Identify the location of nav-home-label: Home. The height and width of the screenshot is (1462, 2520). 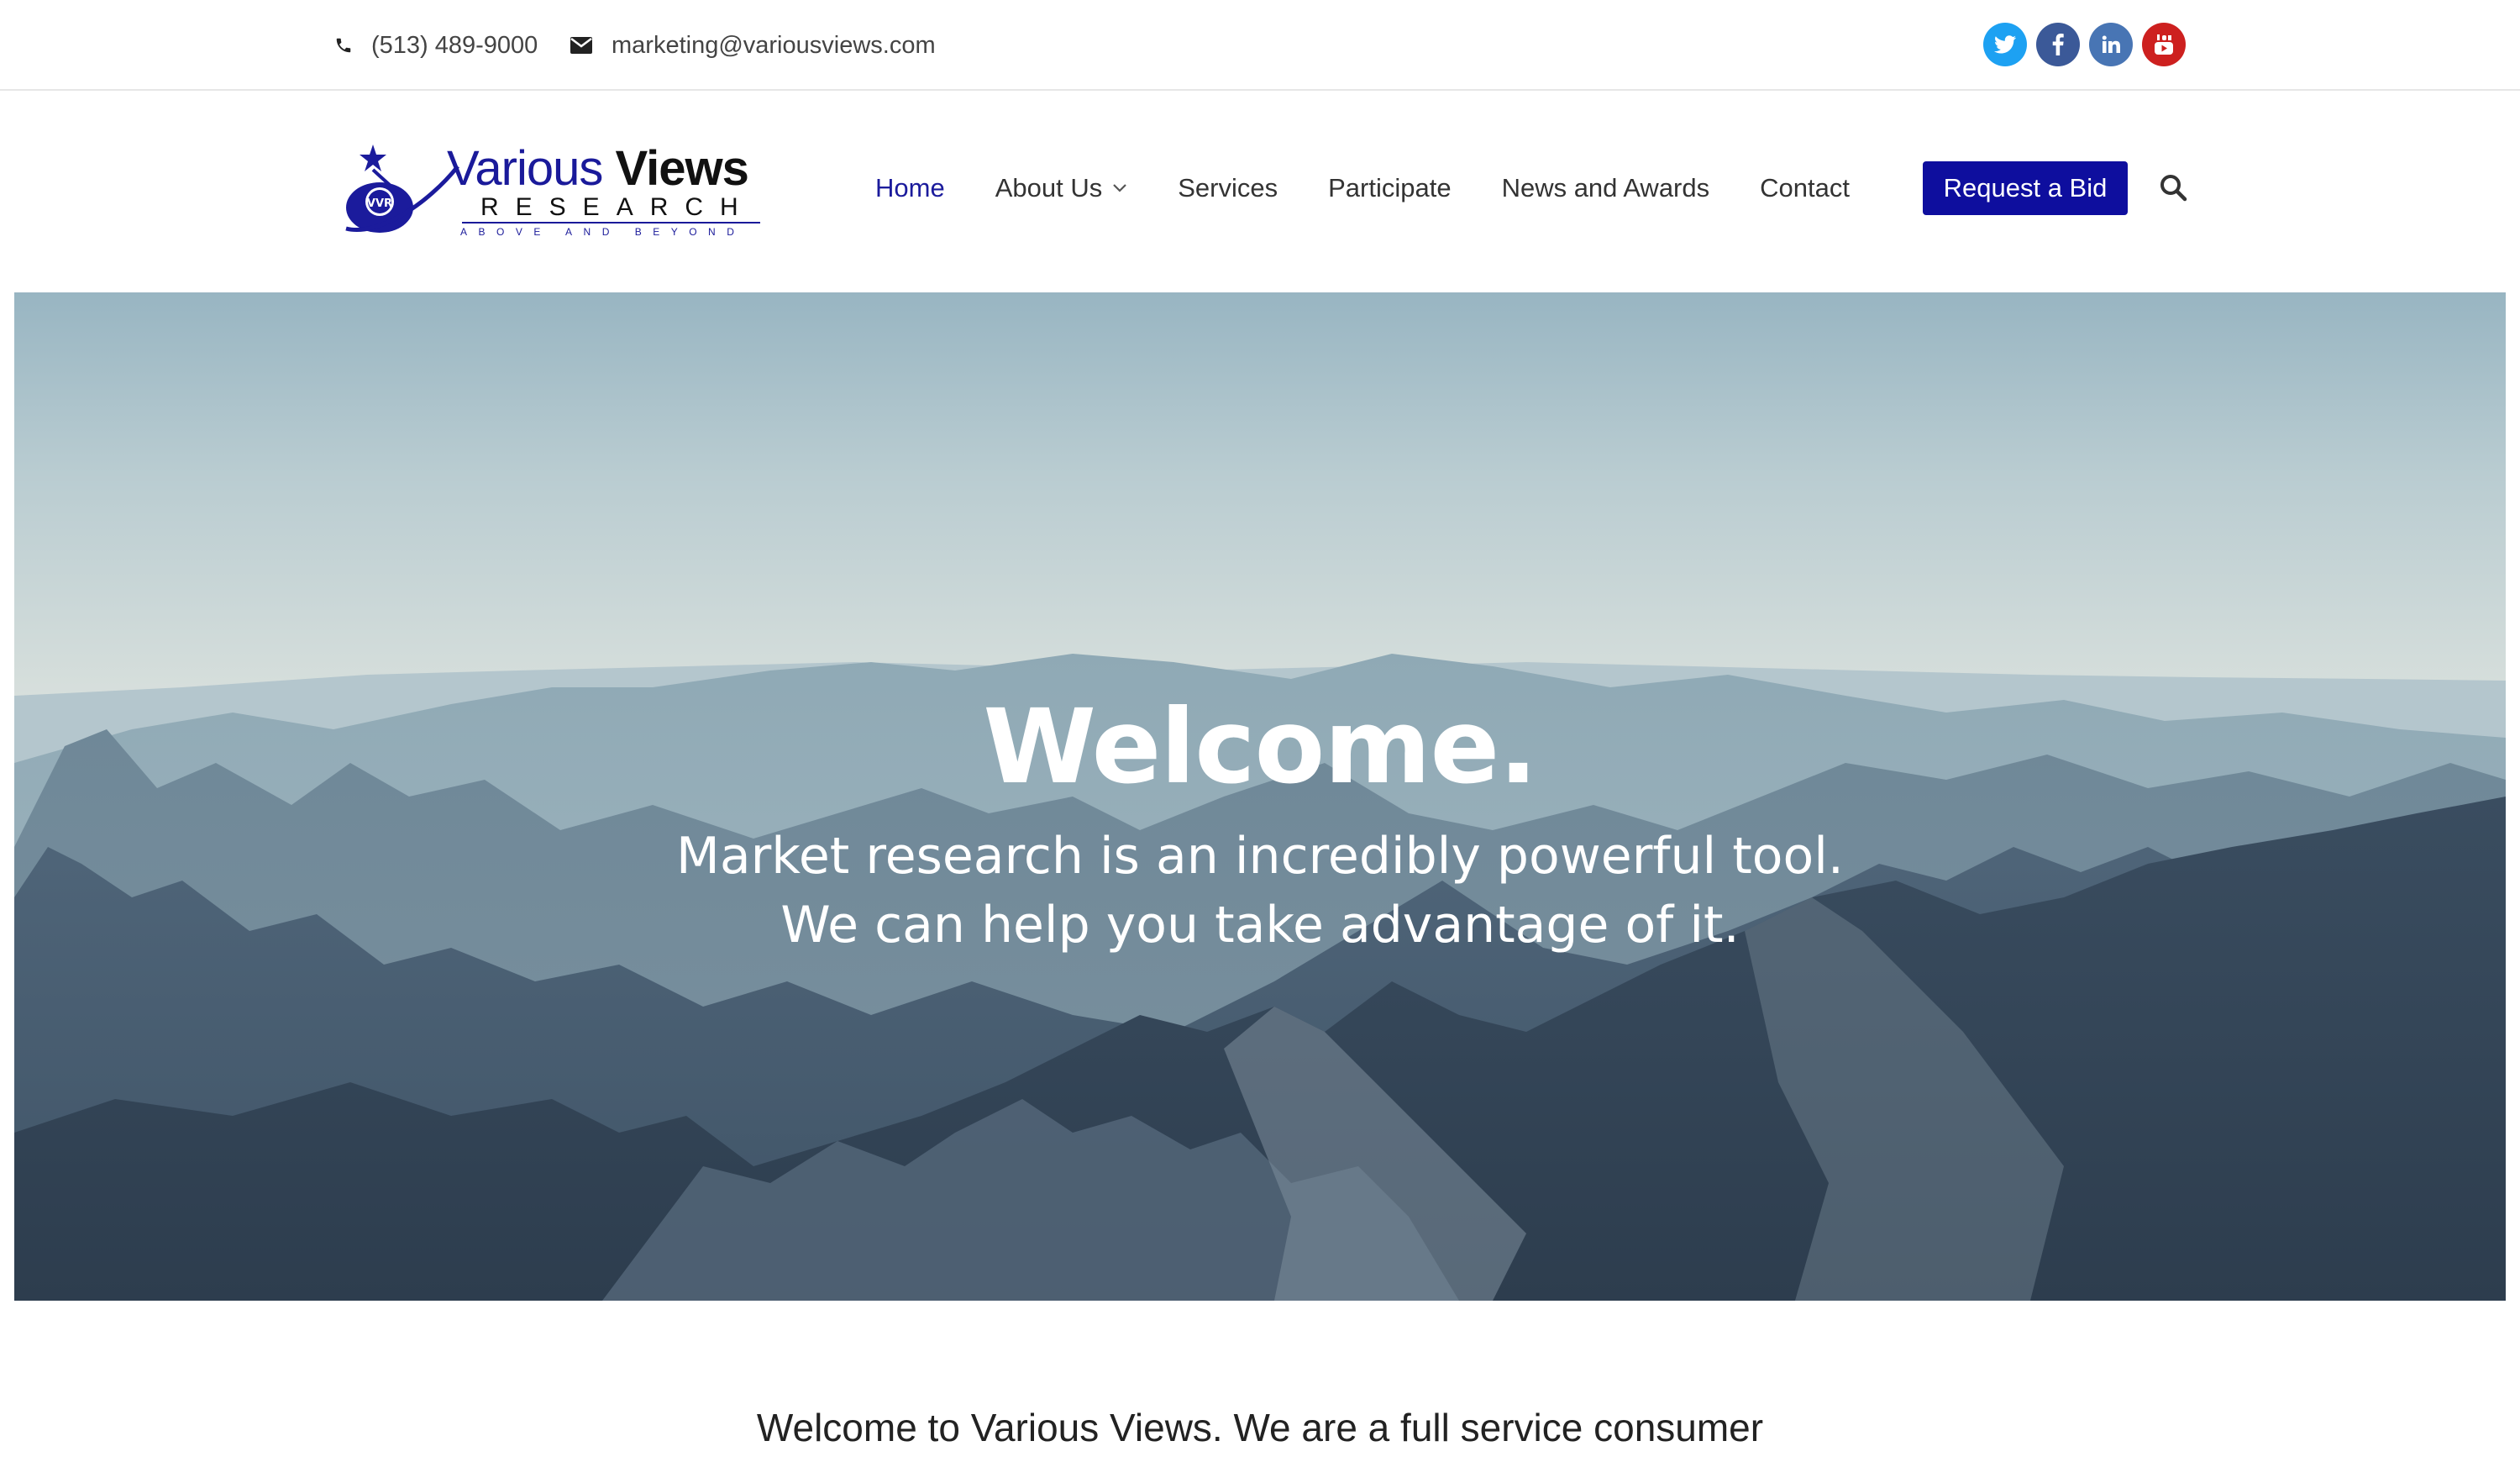
(910, 188).